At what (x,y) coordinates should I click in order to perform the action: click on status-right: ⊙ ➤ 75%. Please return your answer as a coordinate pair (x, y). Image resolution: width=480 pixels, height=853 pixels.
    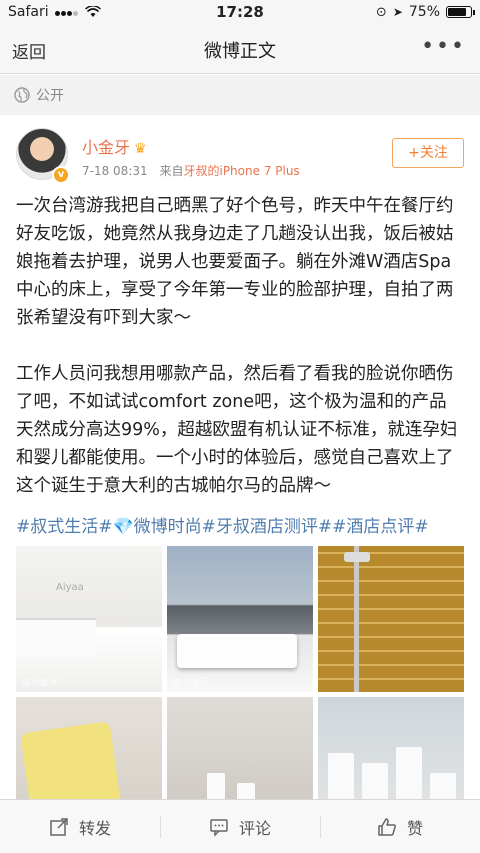
    Looking at the image, I should click on (425, 12).